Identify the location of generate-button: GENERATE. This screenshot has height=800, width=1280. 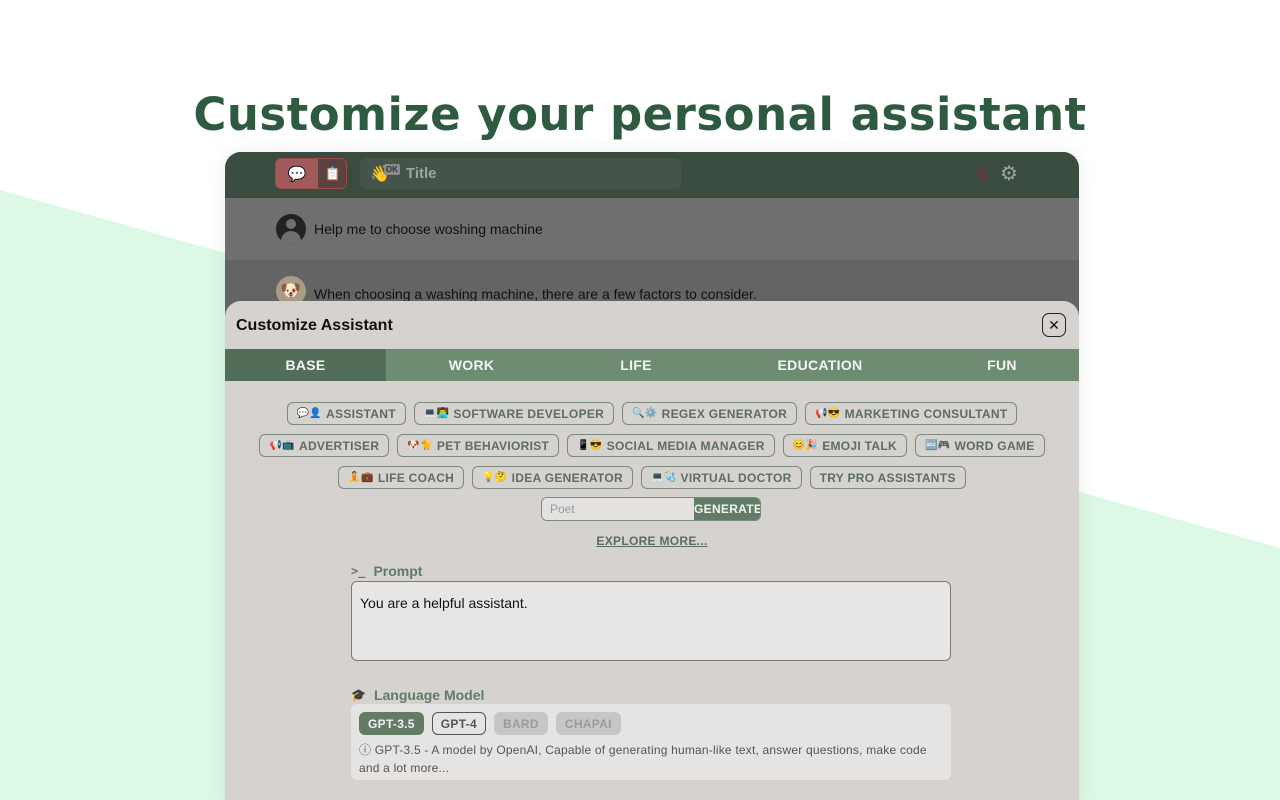
(727, 509).